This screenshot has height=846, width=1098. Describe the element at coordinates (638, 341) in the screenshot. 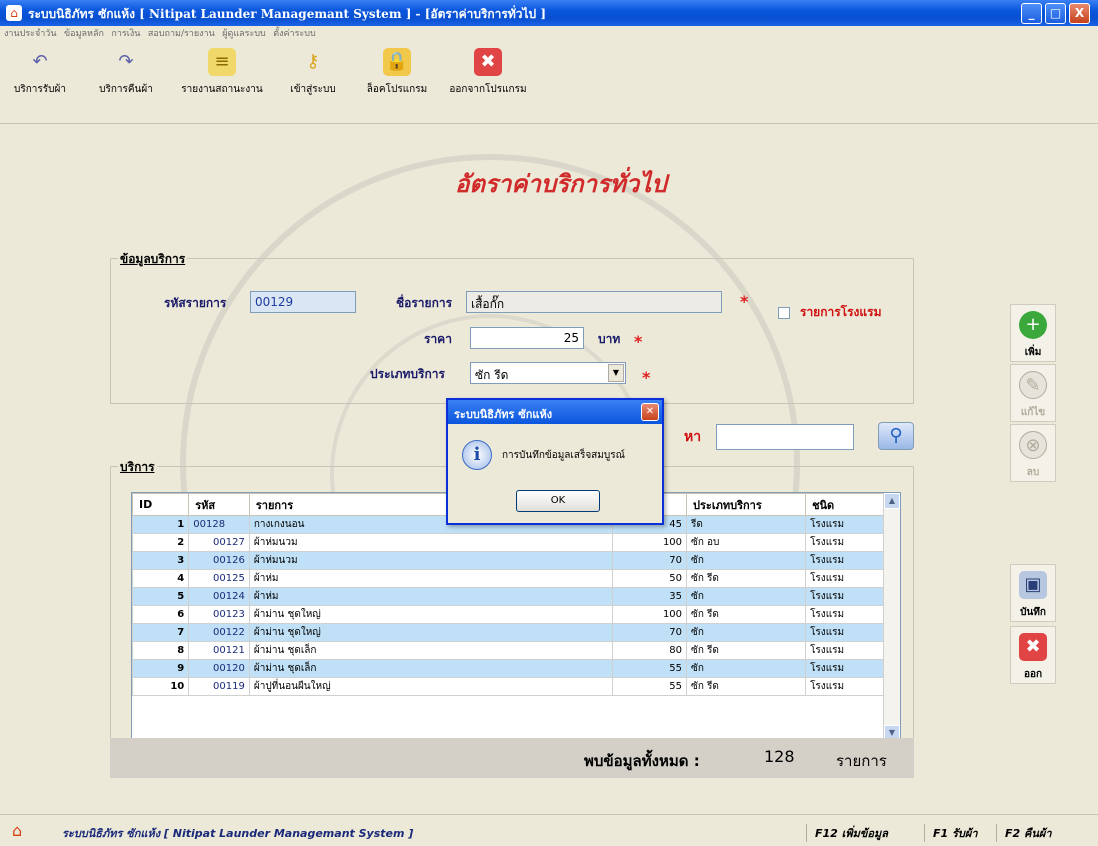

I see `price-required-mark: *` at that location.